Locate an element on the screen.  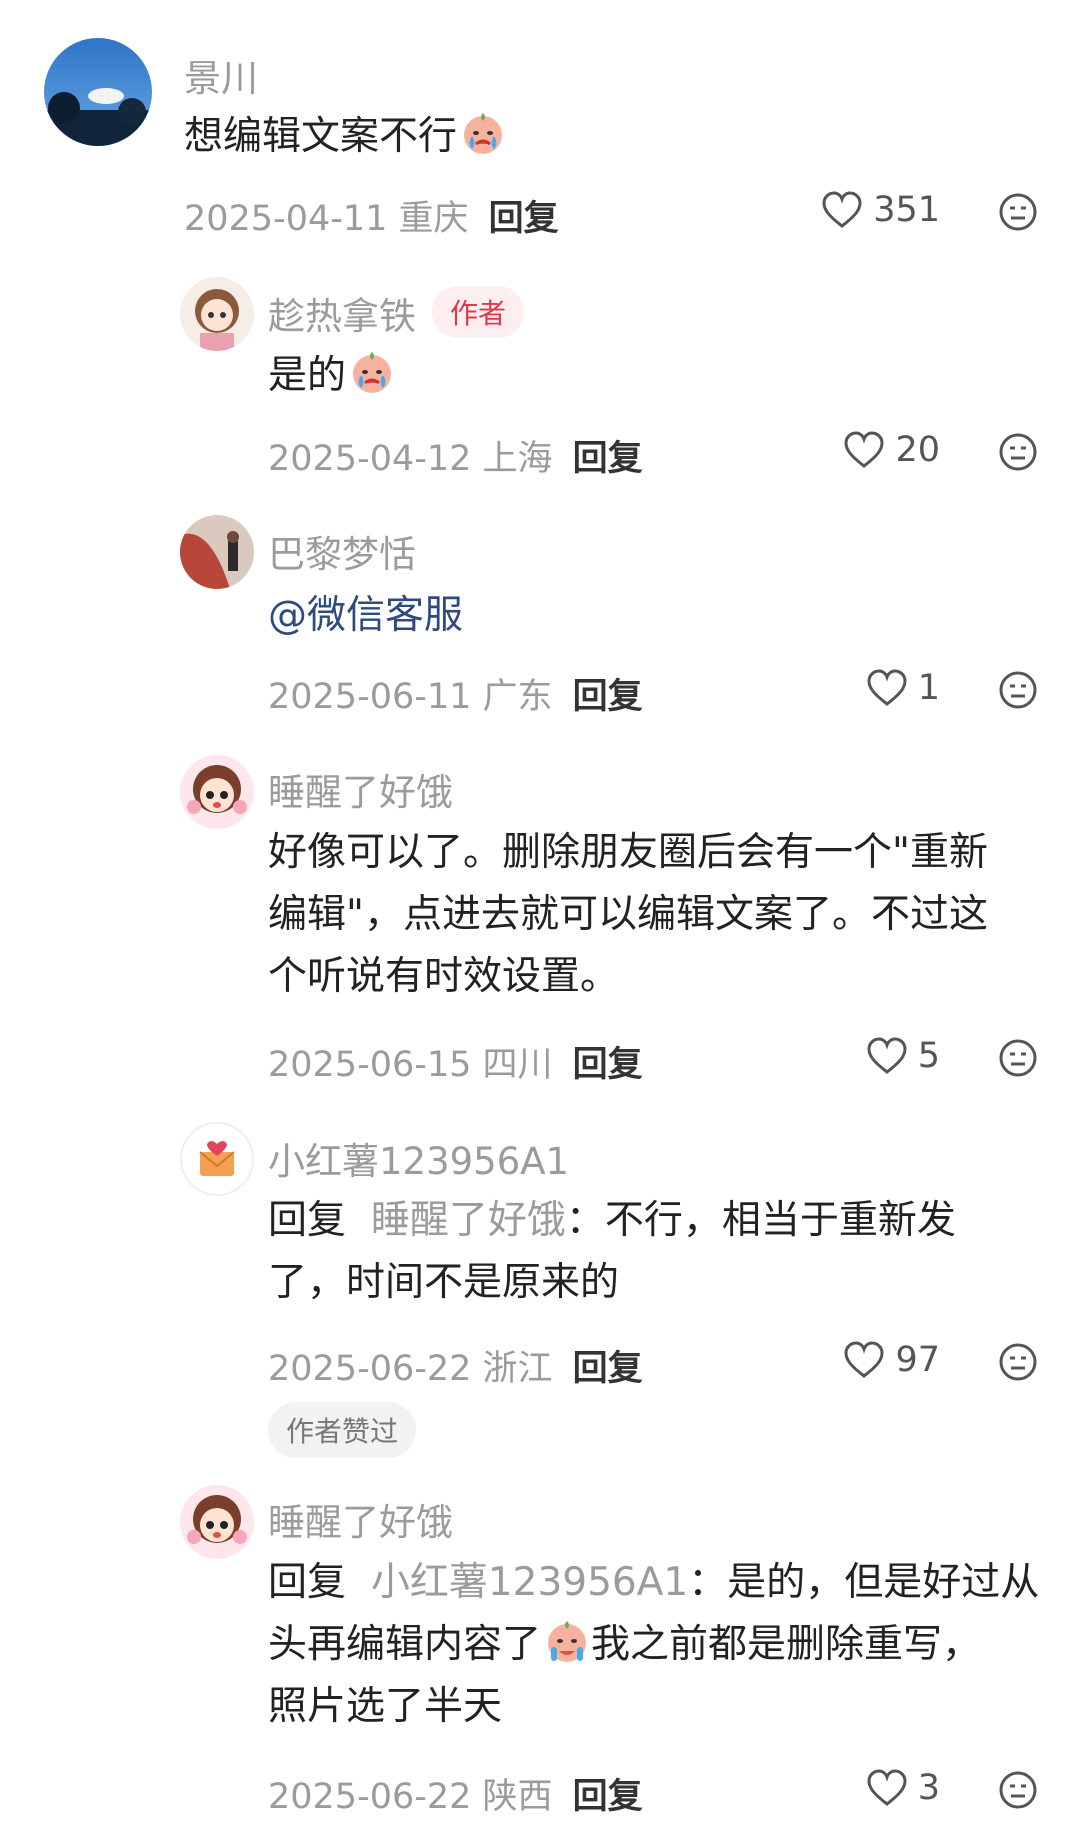
location: 浙江 is located at coordinates (517, 1369).